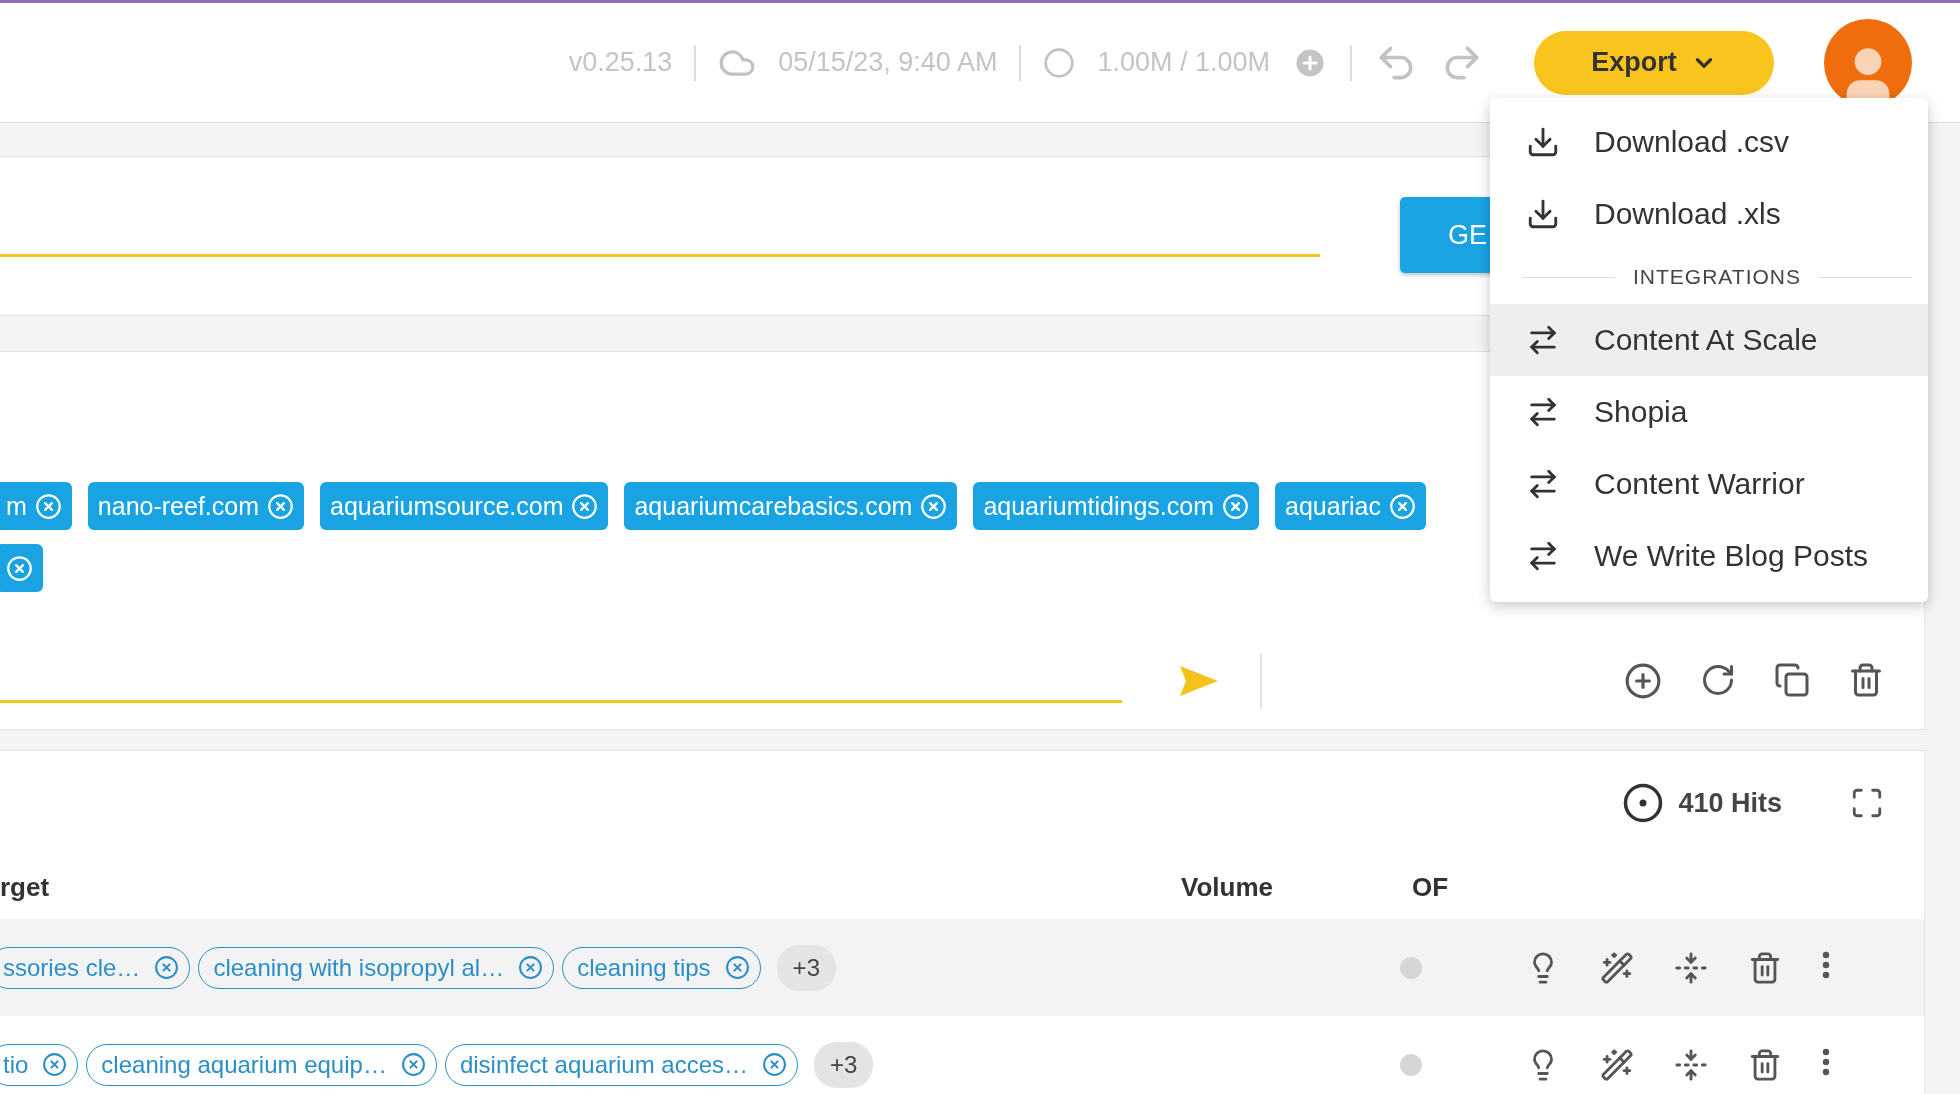  Describe the element at coordinates (21, 568) in the screenshot. I see `domain-chip` at that location.